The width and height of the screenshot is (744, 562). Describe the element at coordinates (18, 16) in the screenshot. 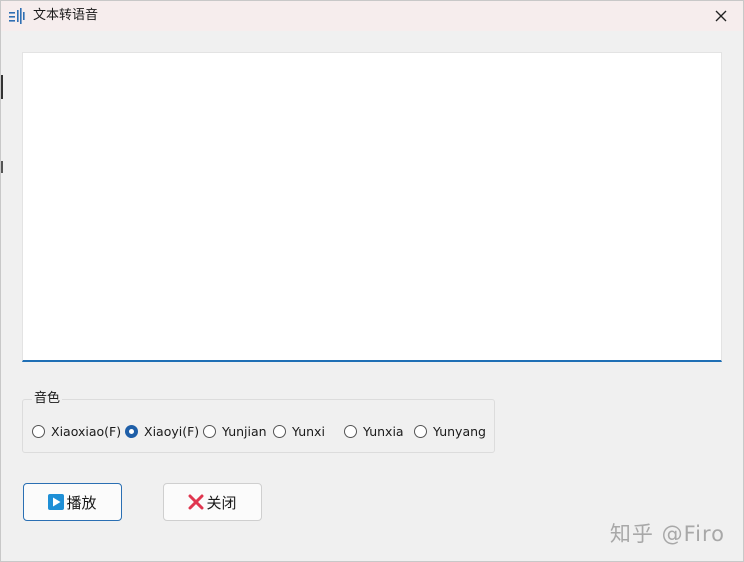

I see `sound-wave-icon` at that location.